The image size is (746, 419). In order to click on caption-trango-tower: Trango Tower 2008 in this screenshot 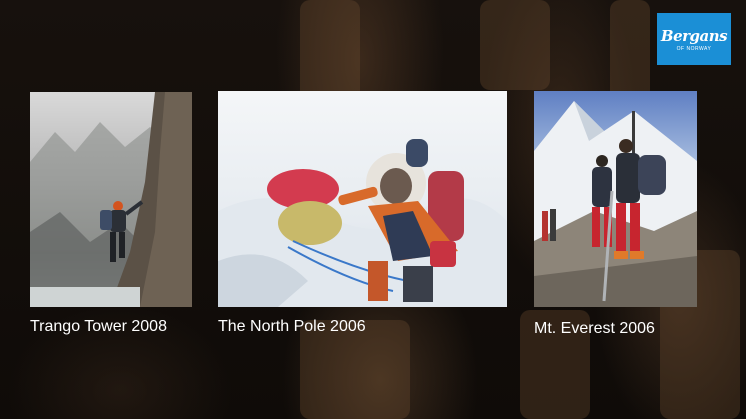, I will do `click(98, 326)`.